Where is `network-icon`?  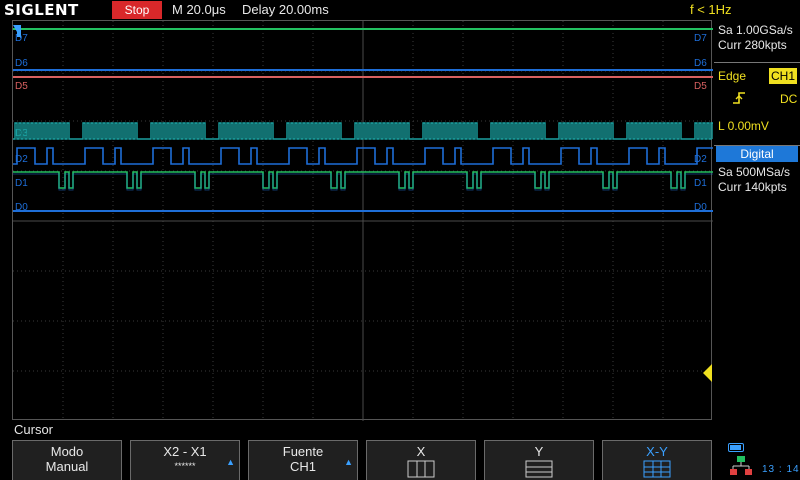
network-icon is located at coordinates (741, 465).